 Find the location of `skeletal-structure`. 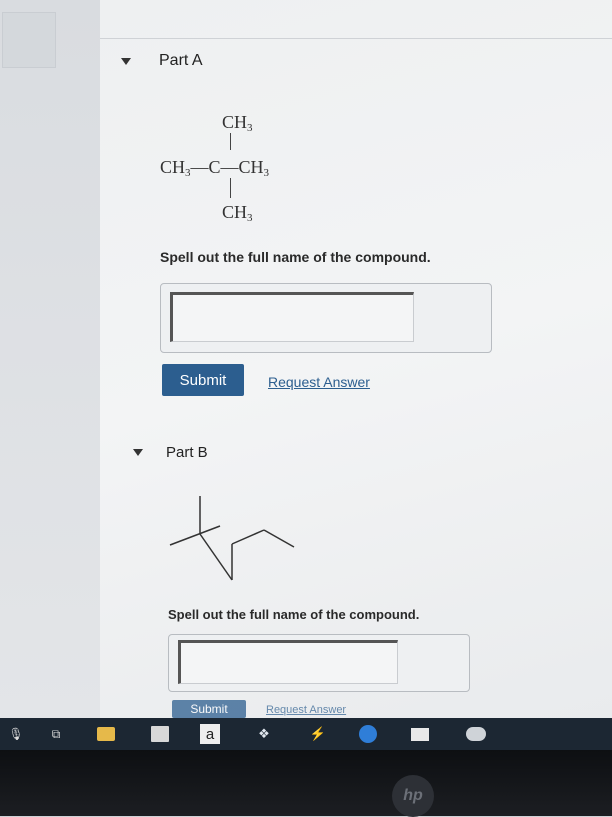

skeletal-structure is located at coordinates (232, 538).